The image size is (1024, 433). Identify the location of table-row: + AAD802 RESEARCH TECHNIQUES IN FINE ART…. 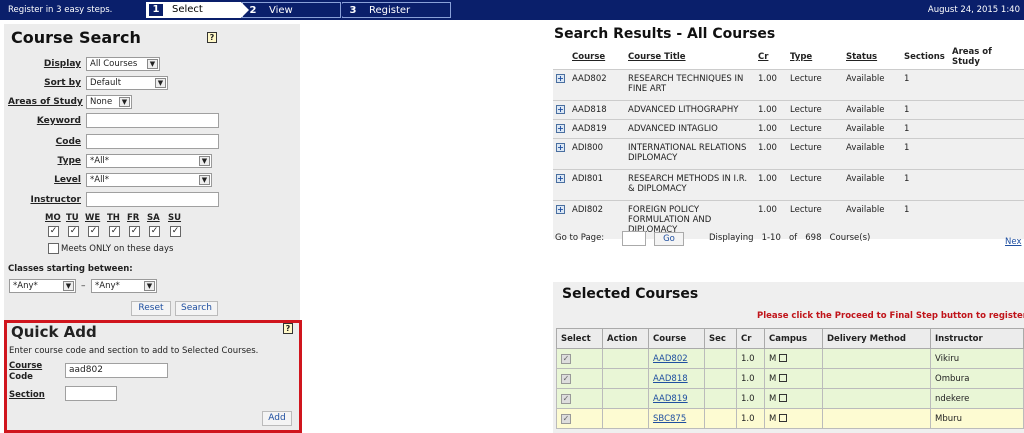
(788, 85).